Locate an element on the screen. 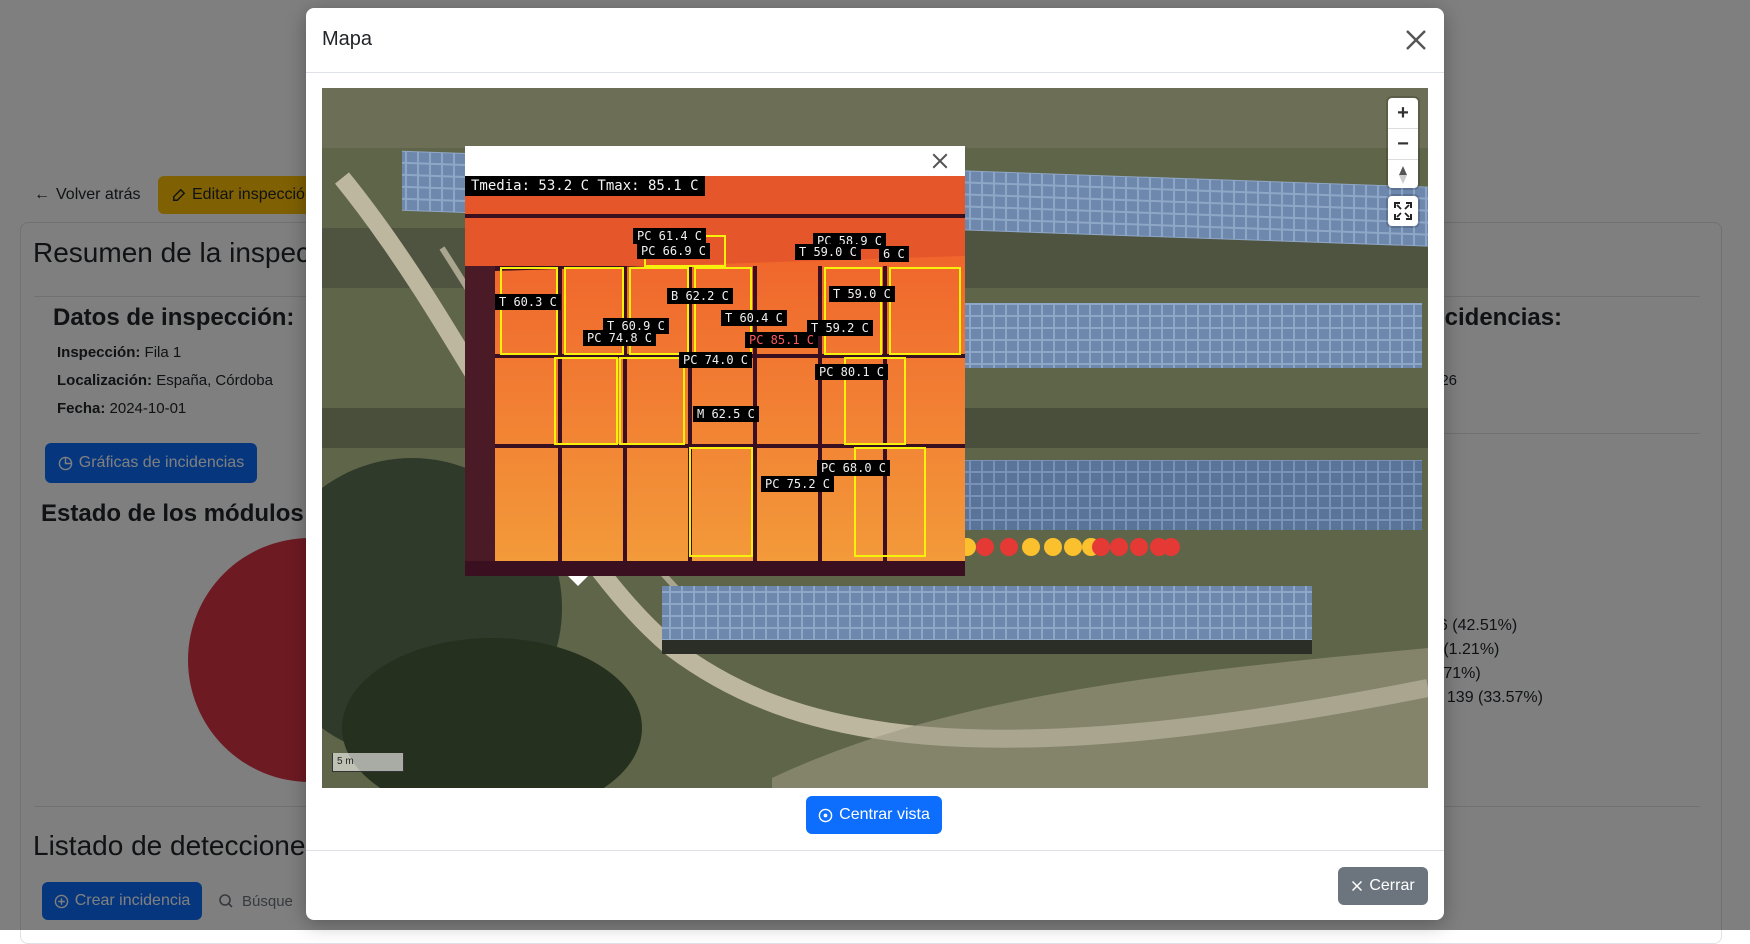  compass-icon is located at coordinates (1403, 175).